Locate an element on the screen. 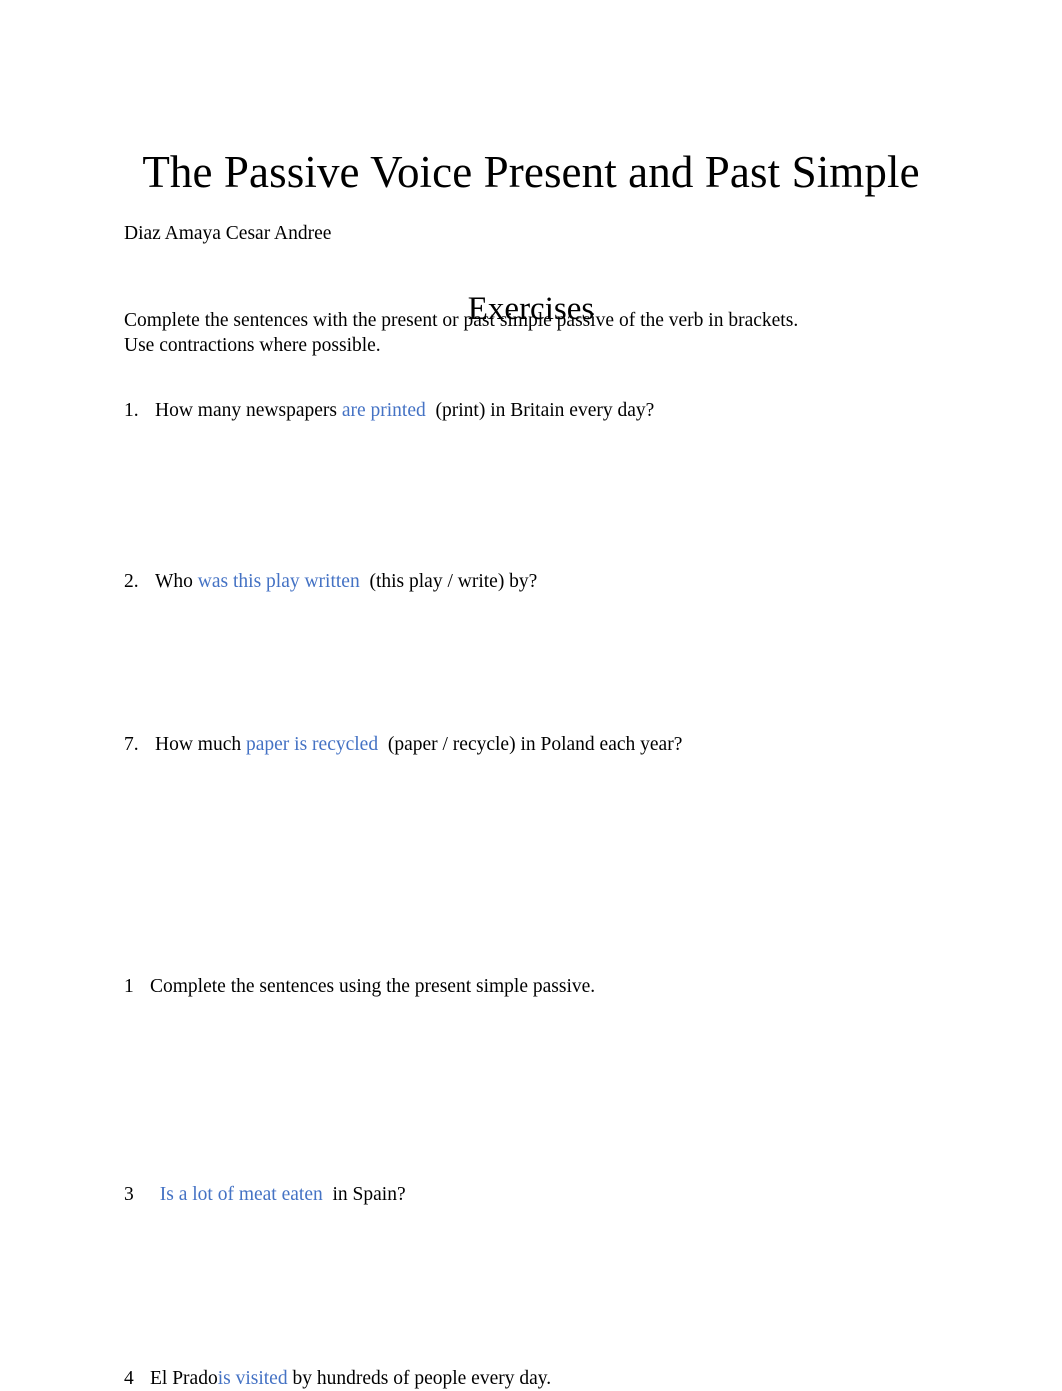 Image resolution: width=1062 pixels, height=1391 pixels. exercise-item-2-suffix: (this play / write) by? is located at coordinates (448, 581).